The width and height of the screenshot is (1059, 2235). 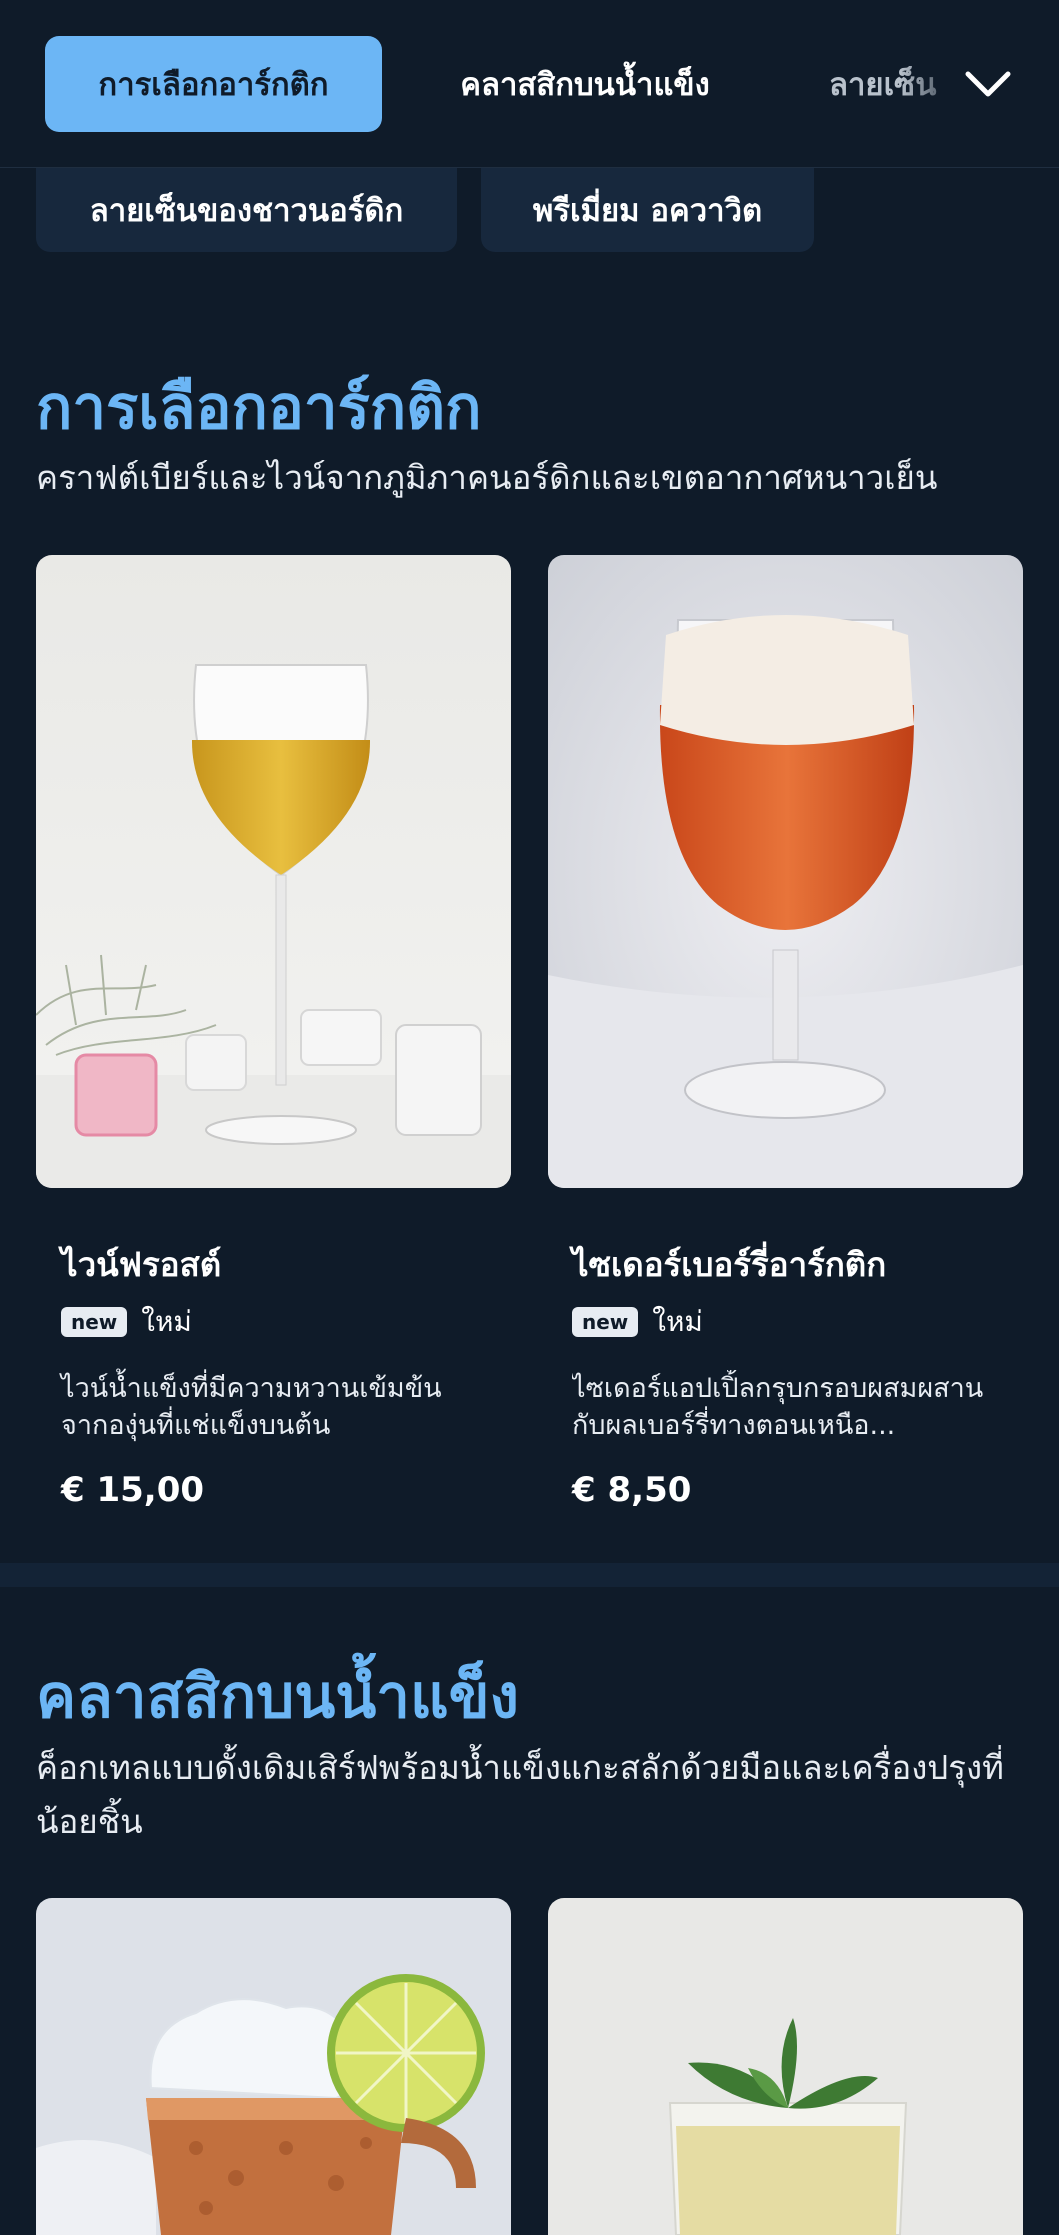 I want to click on ice-wine-image, so click(x=273, y=871).